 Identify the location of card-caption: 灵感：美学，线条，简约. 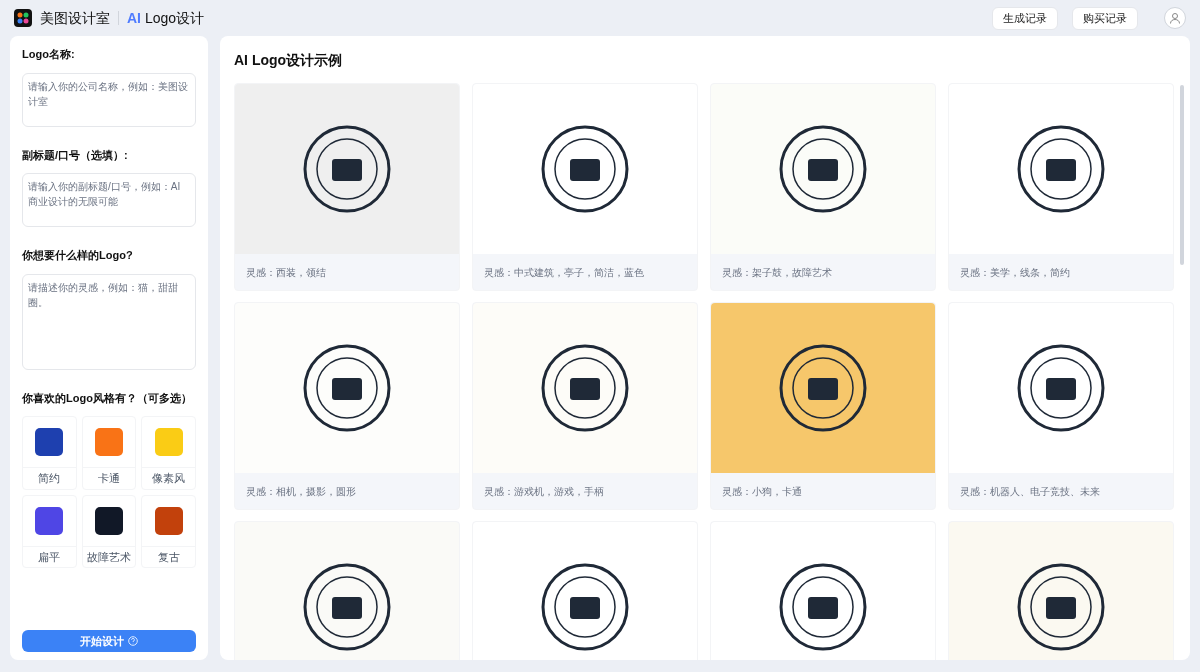
(1015, 272).